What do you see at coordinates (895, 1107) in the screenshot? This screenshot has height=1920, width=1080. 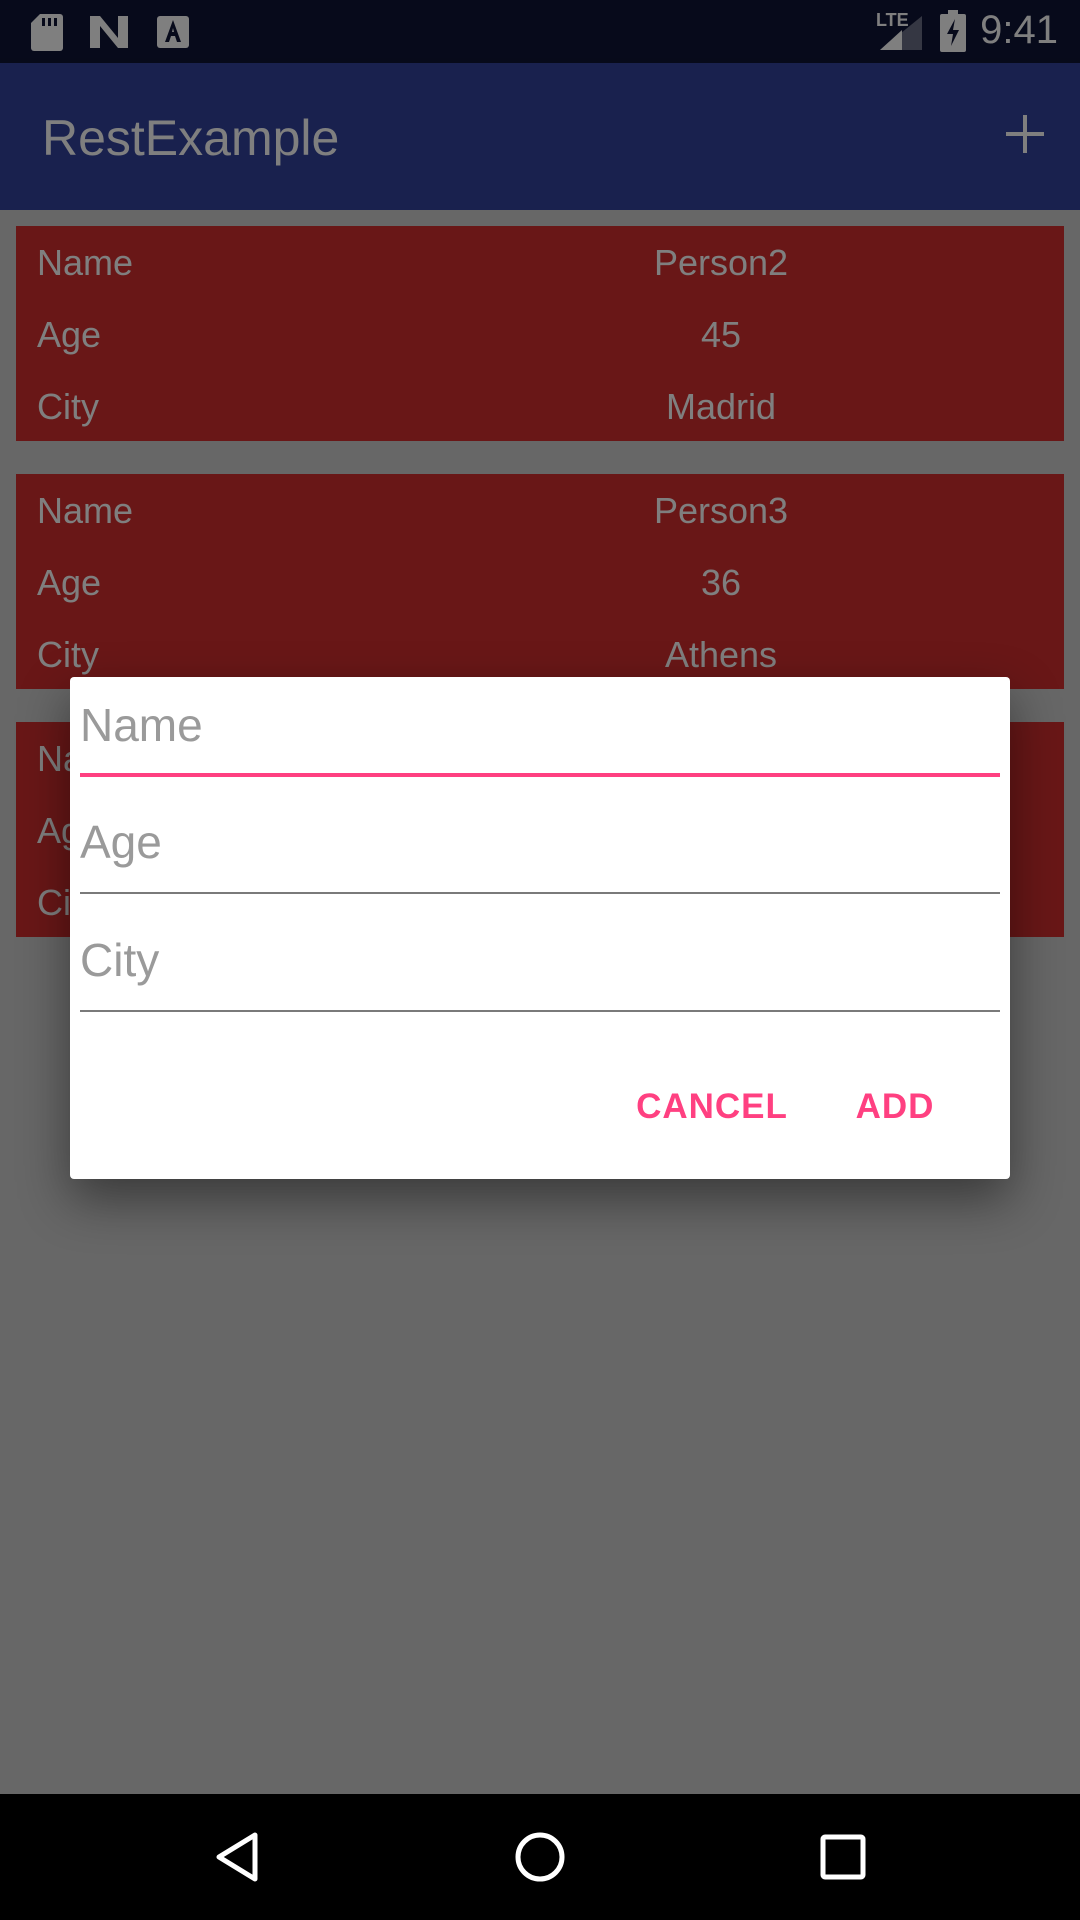 I see `add-button: ADD` at bounding box center [895, 1107].